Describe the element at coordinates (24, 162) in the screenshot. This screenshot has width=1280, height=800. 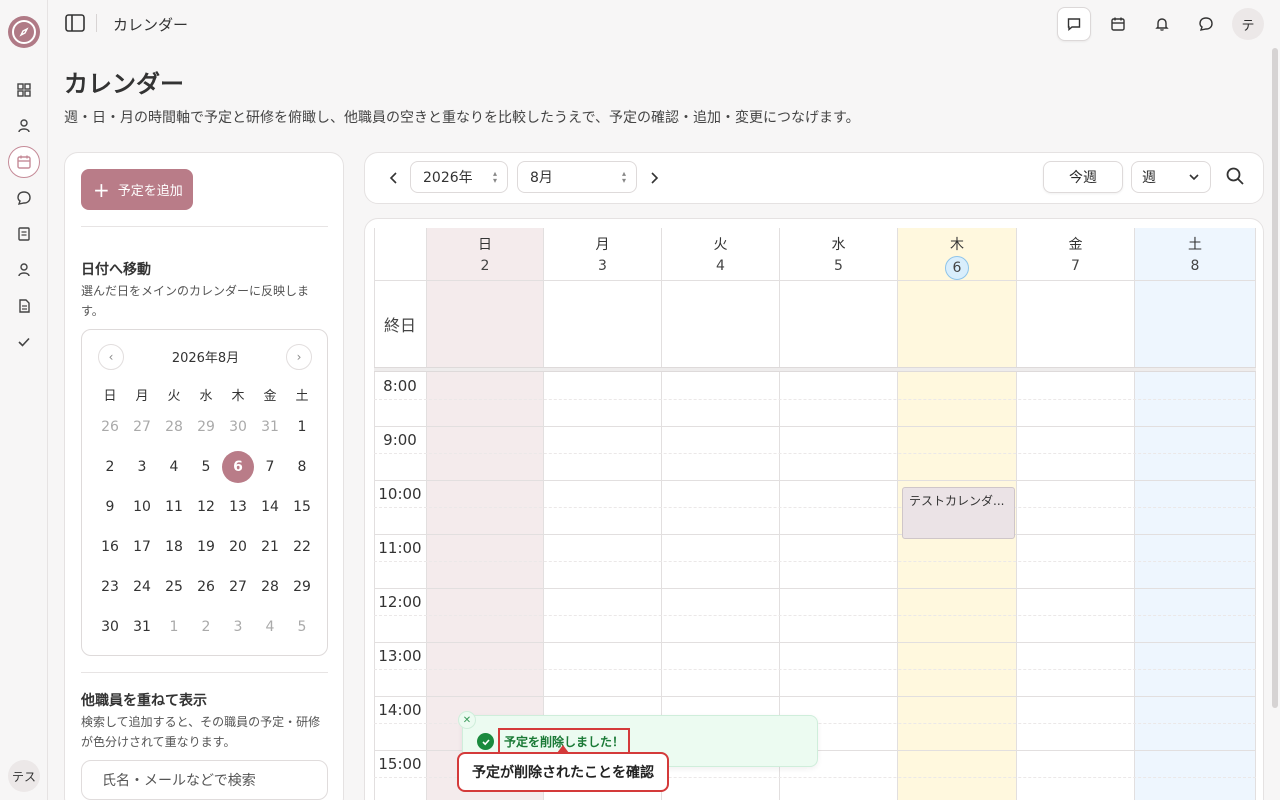
I see `calendar-nav-icon` at that location.